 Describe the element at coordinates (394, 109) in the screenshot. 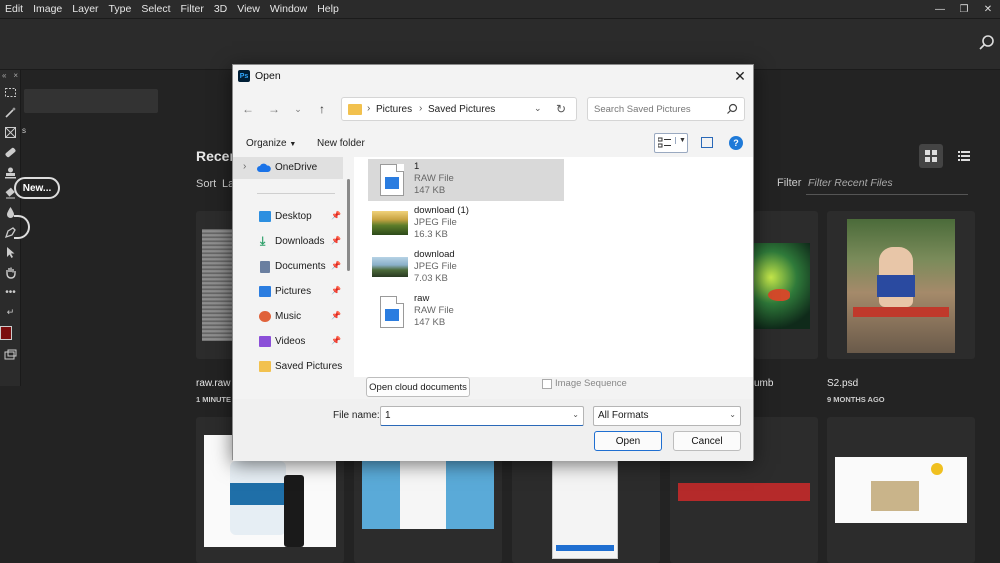

I see `breadcrumb-pictures: Pictures` at that location.